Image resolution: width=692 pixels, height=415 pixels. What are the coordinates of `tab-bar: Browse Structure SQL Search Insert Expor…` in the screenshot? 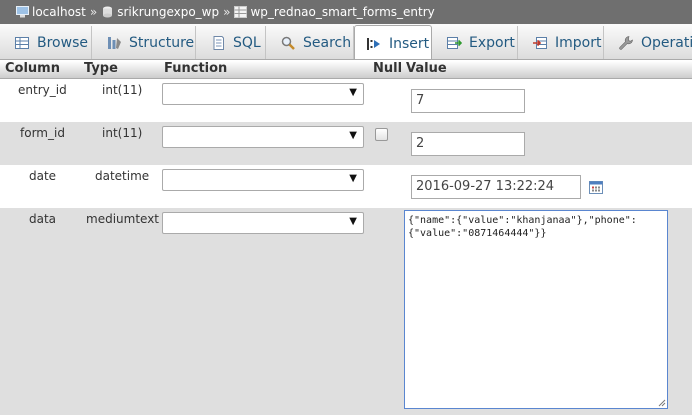 It's located at (346, 42).